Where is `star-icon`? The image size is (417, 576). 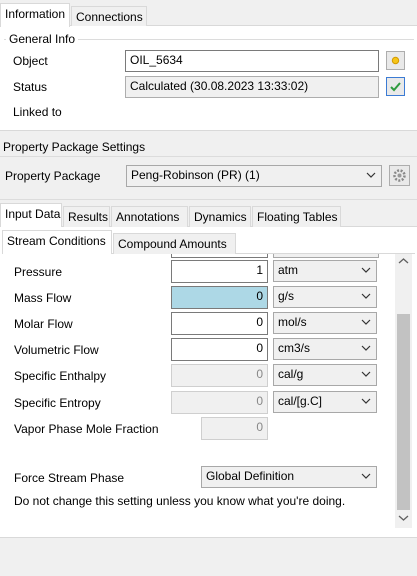
star-icon is located at coordinates (395, 60).